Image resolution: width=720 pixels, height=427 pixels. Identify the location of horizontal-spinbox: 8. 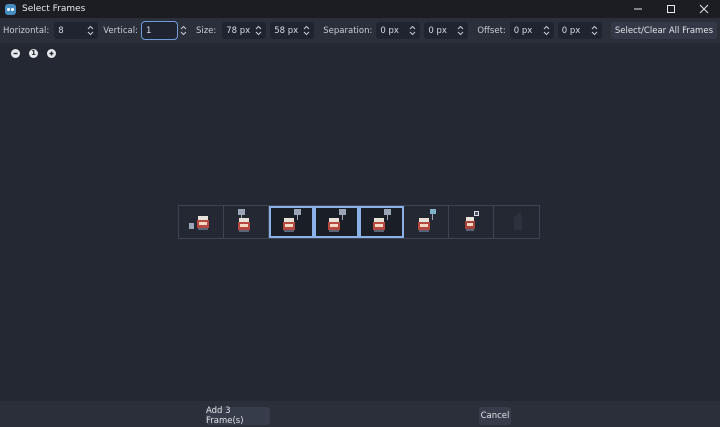
(76, 30).